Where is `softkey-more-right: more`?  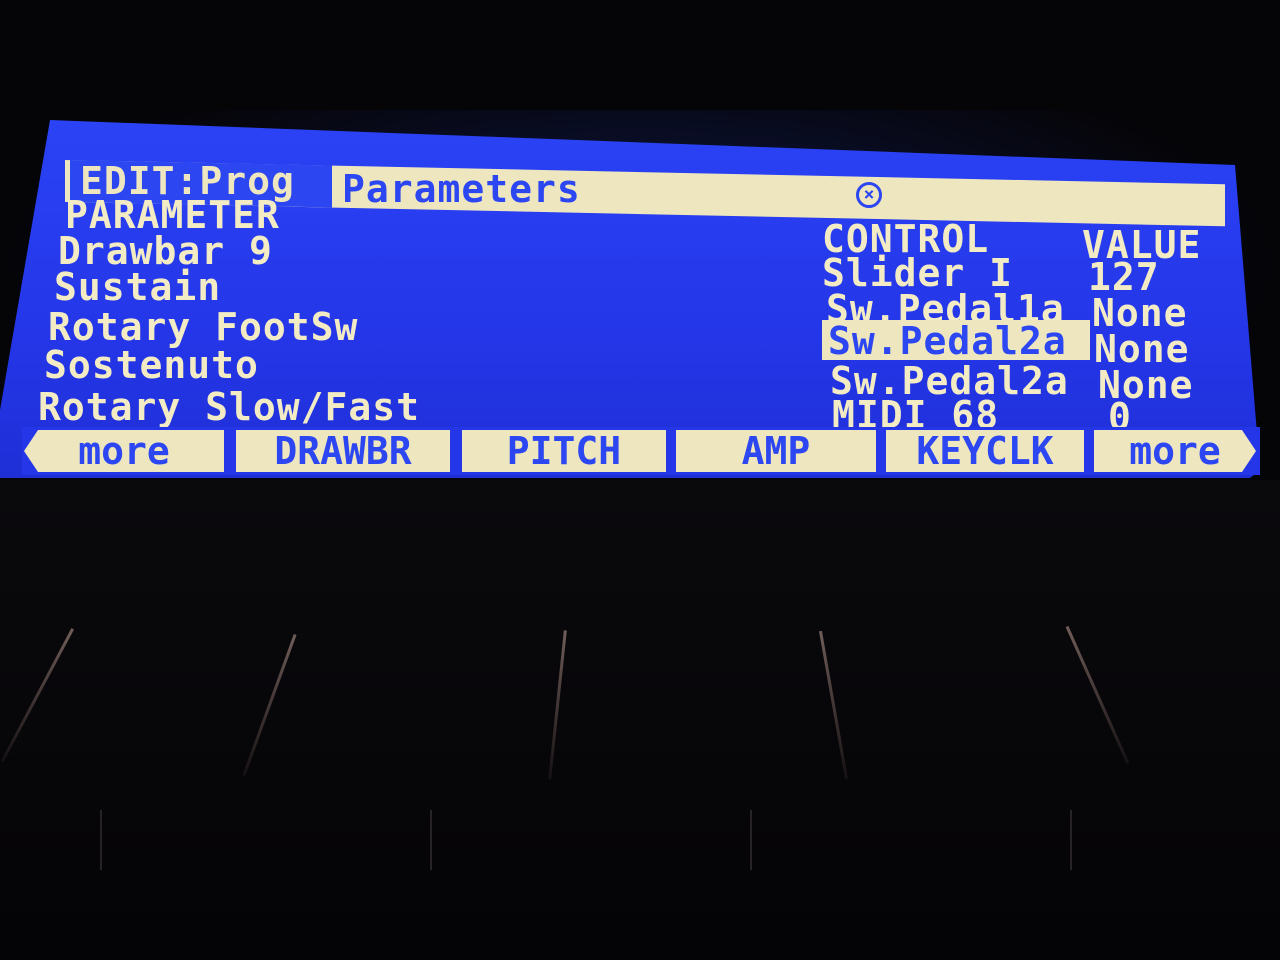
softkey-more-right: more is located at coordinates (1175, 451).